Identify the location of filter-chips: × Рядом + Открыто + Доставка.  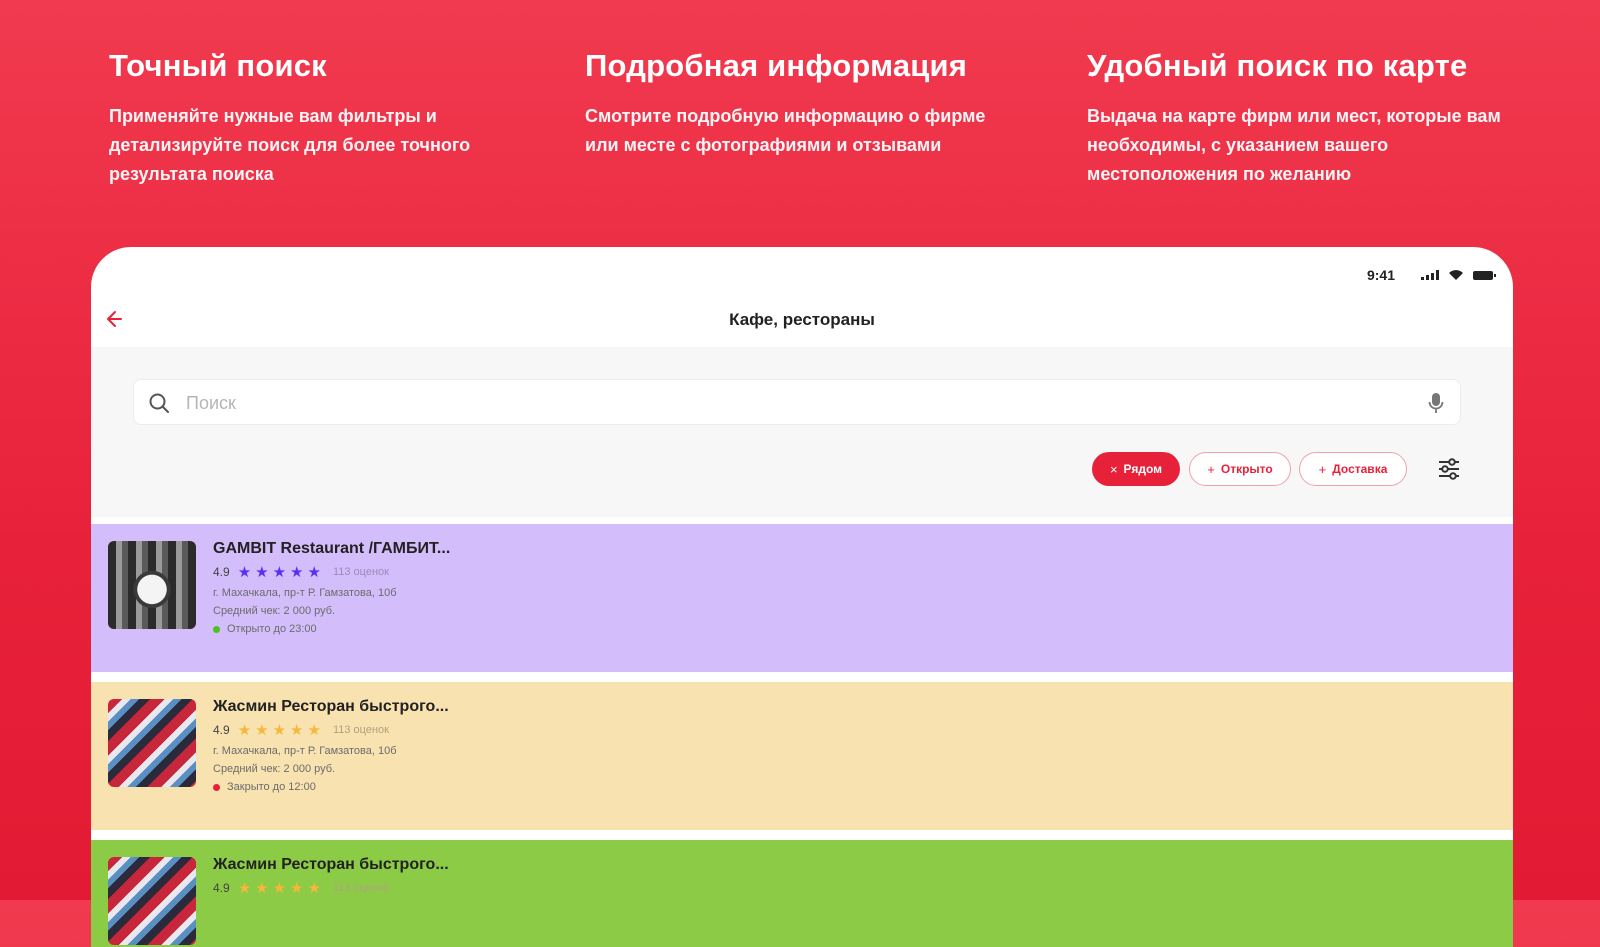
(802, 470).